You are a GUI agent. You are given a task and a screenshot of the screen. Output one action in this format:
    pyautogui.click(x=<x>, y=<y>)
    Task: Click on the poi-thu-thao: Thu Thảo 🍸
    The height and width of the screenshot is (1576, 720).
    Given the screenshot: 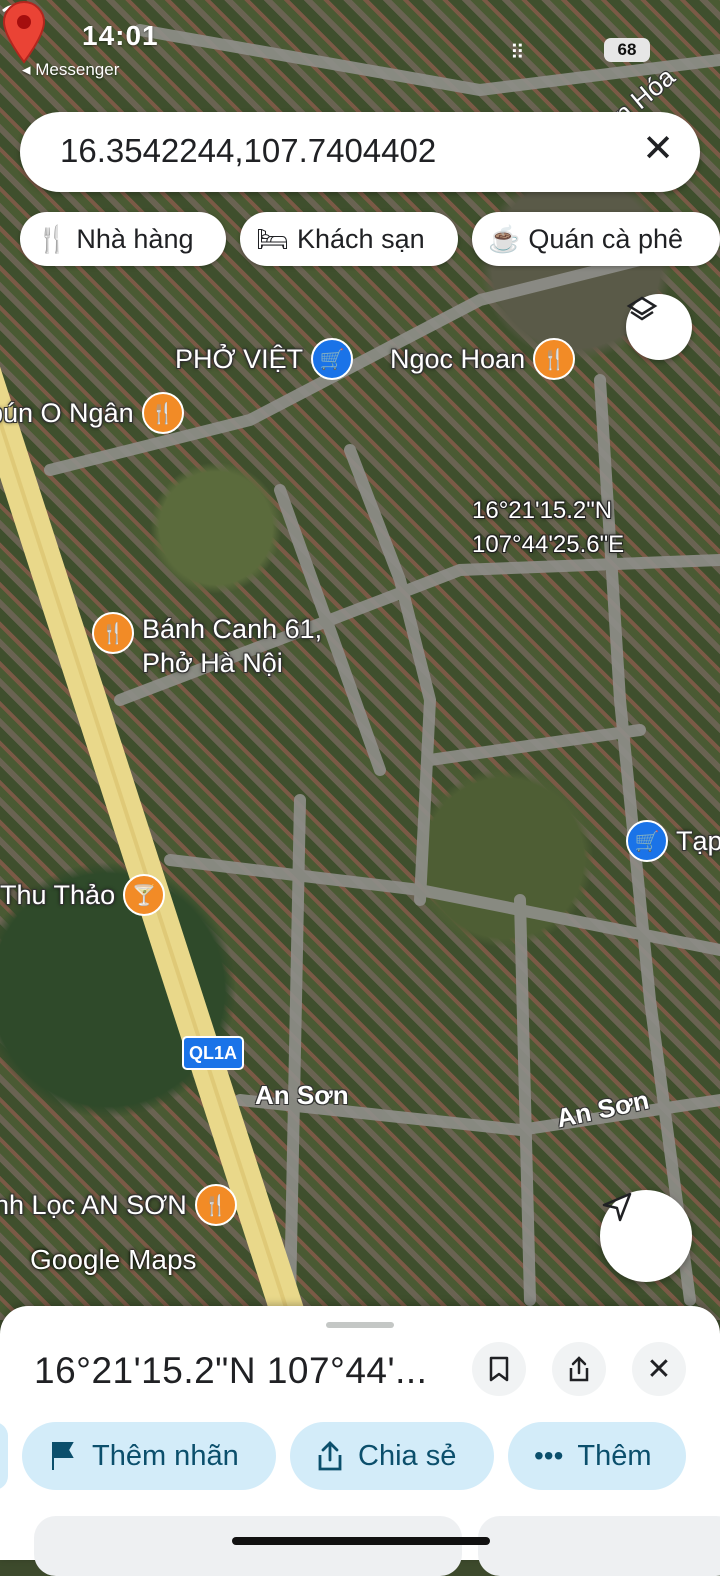 What is the action you would take?
    pyautogui.click(x=83, y=895)
    